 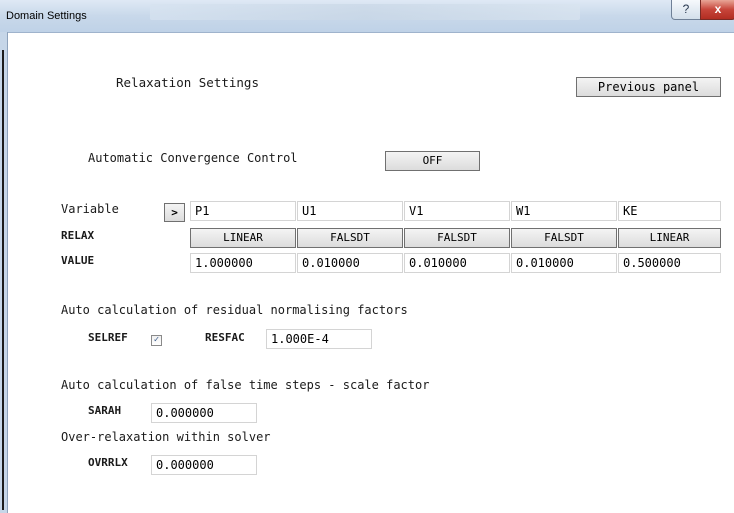 What do you see at coordinates (225, 337) in the screenshot?
I see `resfac-label: RESFAC` at bounding box center [225, 337].